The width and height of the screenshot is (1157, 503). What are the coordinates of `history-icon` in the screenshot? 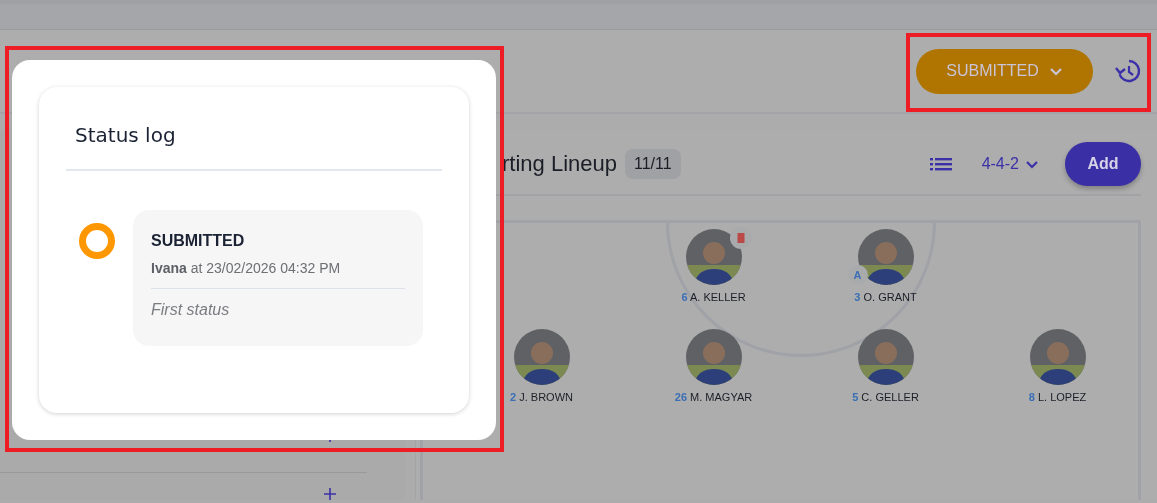 It's located at (1128, 71).